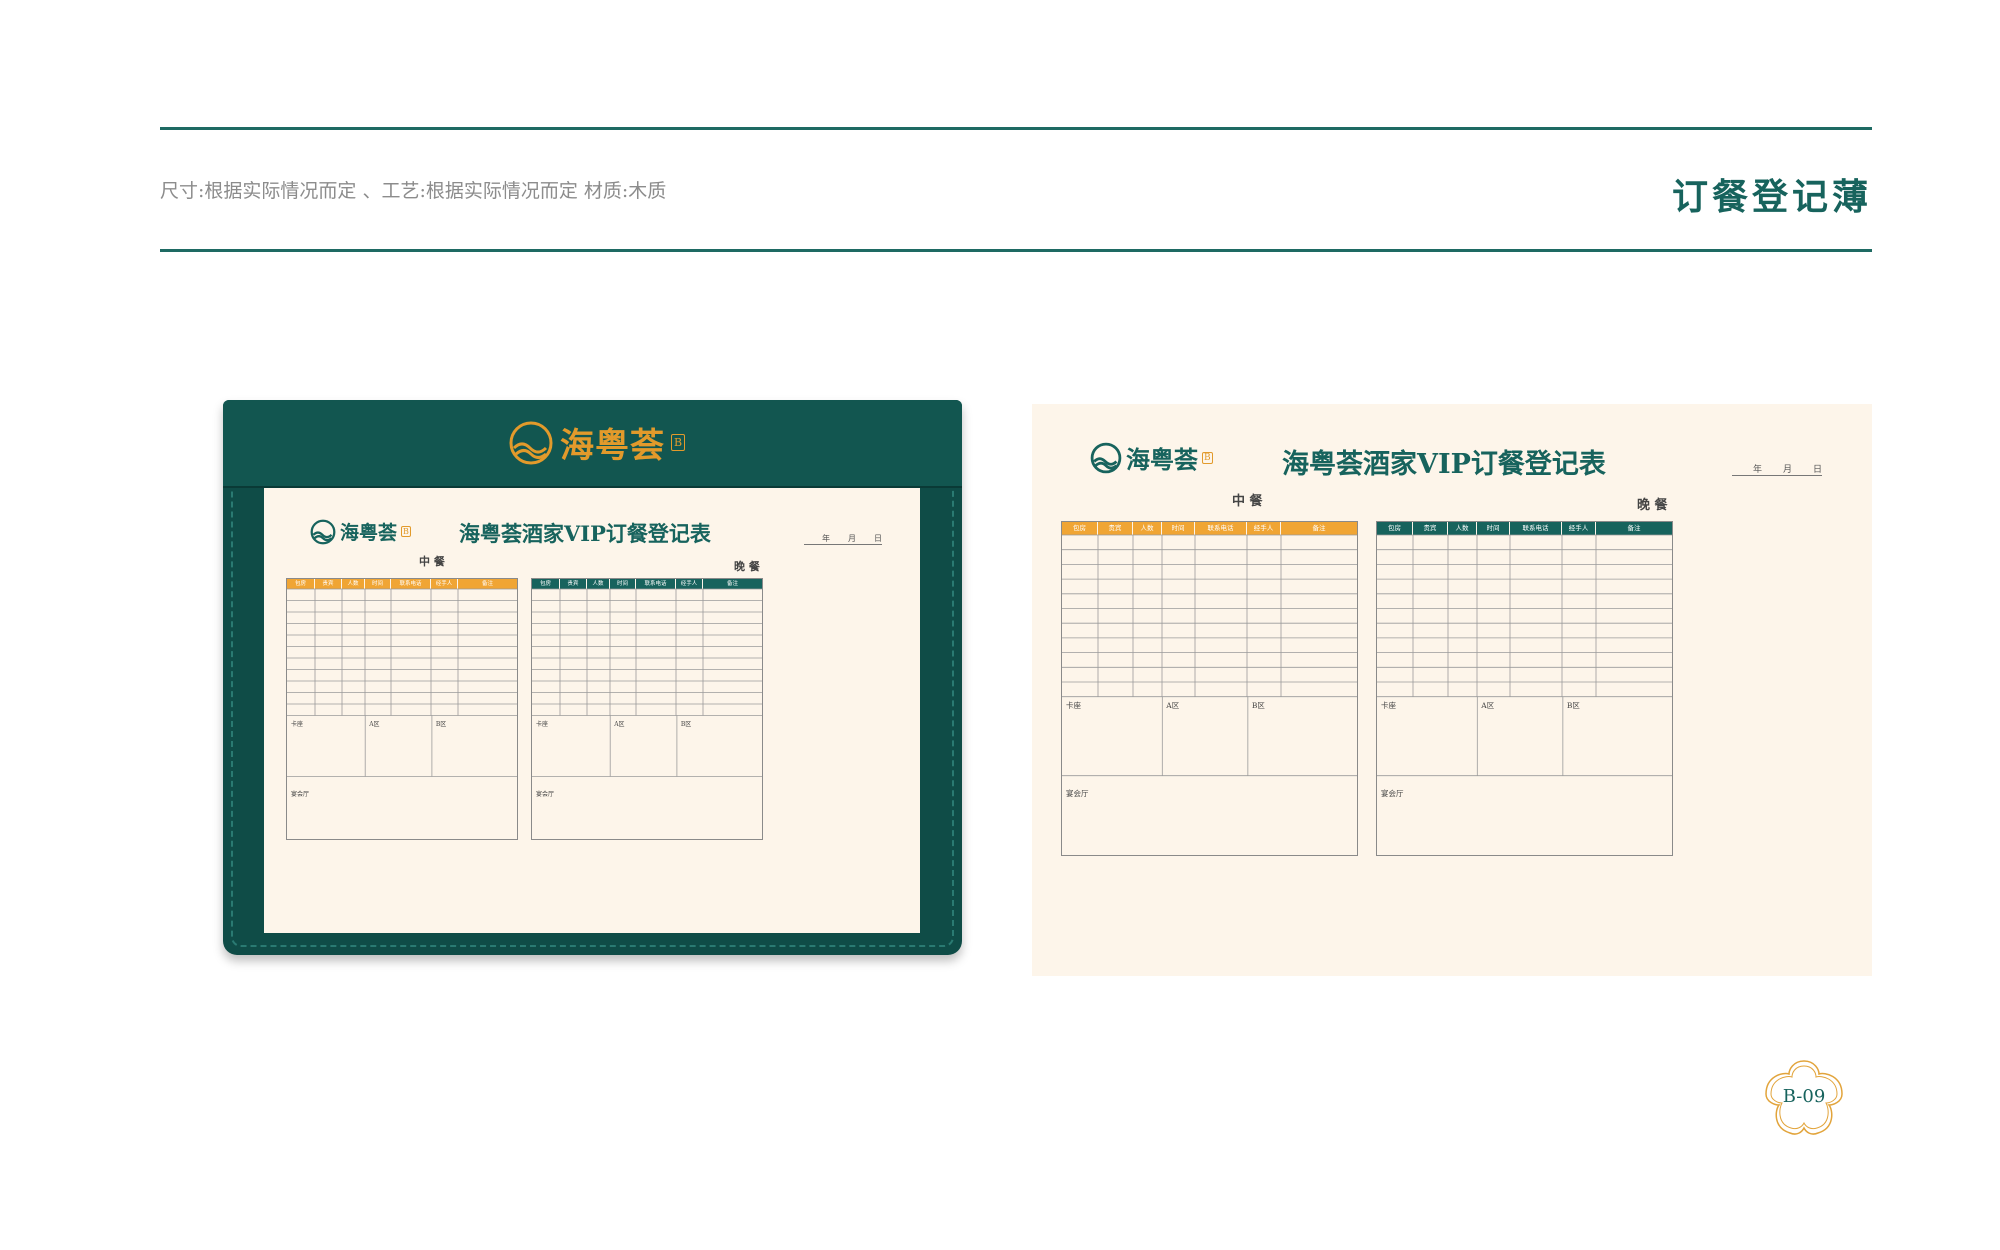 The image size is (2000, 1250). I want to click on folder-logo: 海粤荟 B, so click(597, 442).